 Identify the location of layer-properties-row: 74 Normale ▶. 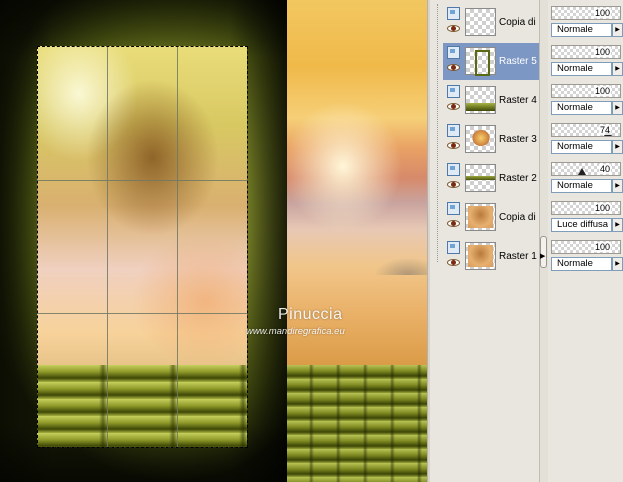
(586, 139).